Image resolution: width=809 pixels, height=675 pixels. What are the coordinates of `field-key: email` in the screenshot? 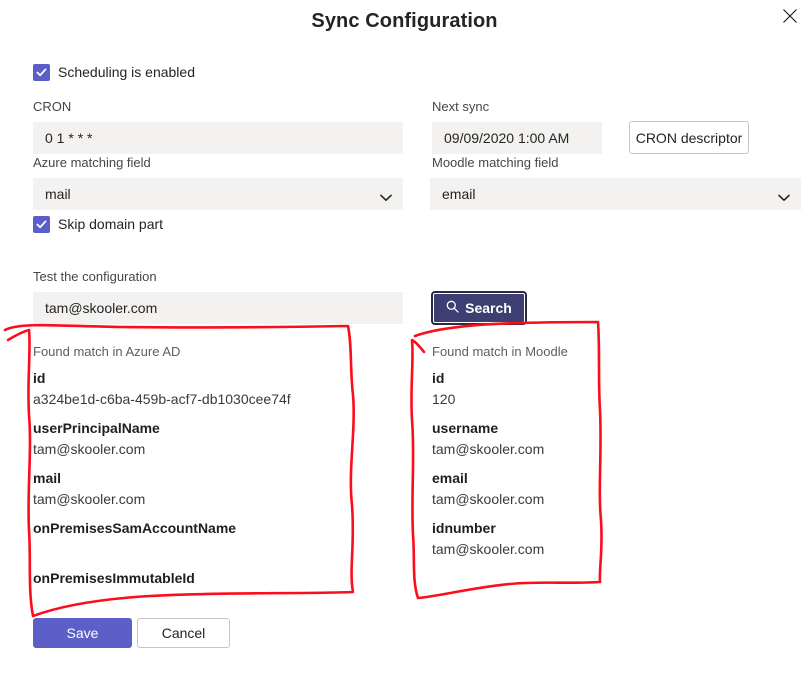 It's located at (450, 478).